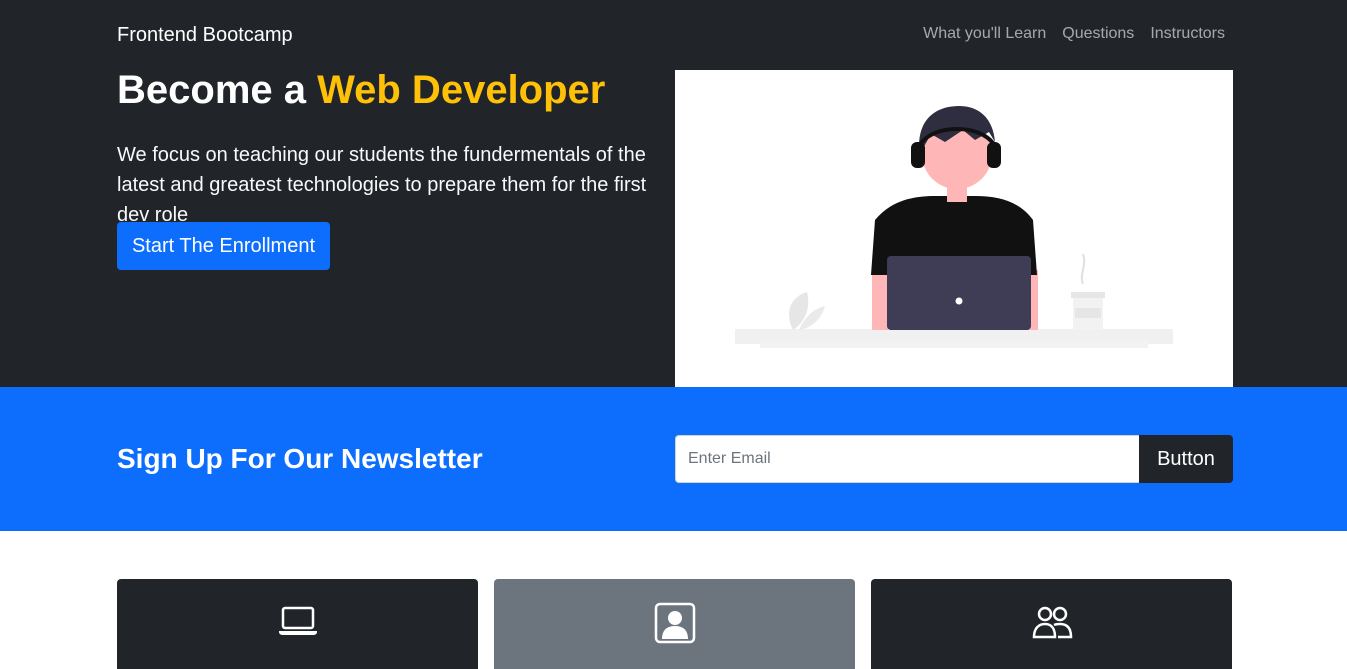 Image resolution: width=1347 pixels, height=669 pixels. What do you see at coordinates (984, 34) in the screenshot?
I see `nav-link-learn: What you'll Learn` at bounding box center [984, 34].